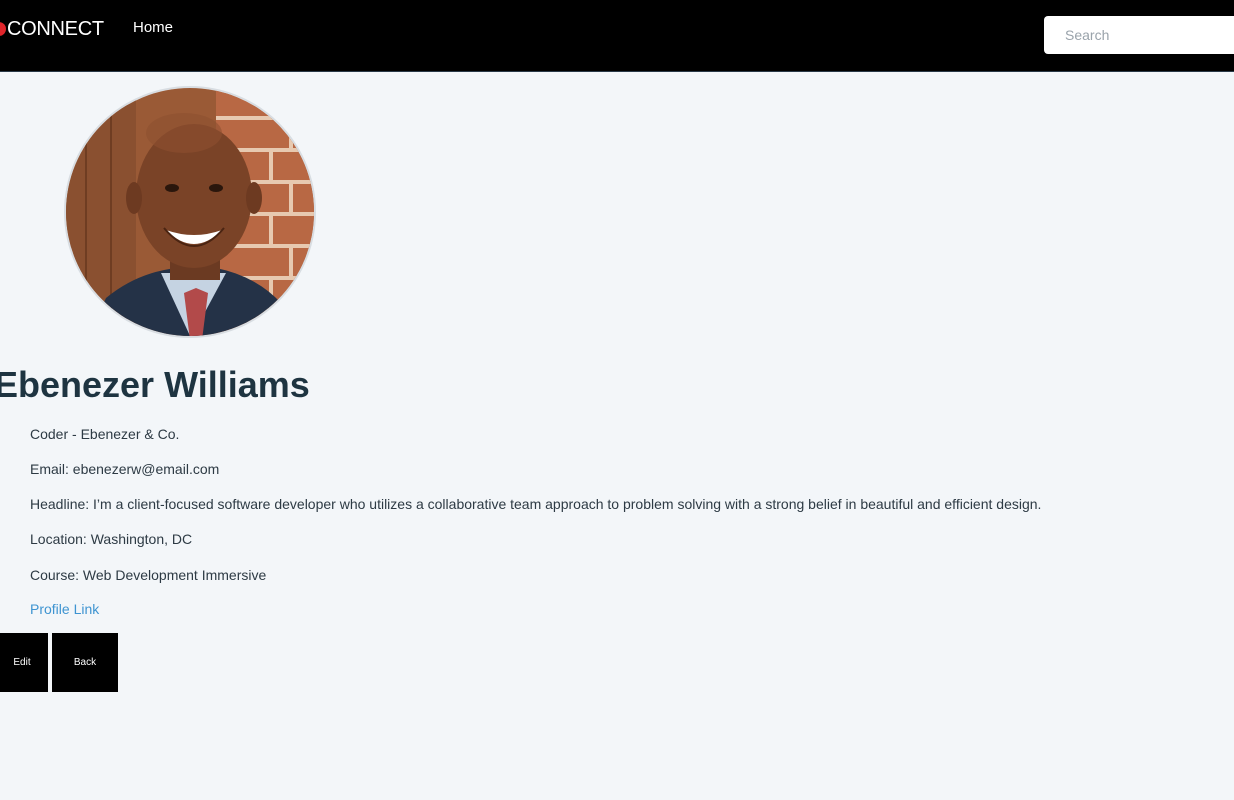 The width and height of the screenshot is (1234, 800). Describe the element at coordinates (148, 575) in the screenshot. I see `profile-course: Course: Web Development Immersive` at that location.